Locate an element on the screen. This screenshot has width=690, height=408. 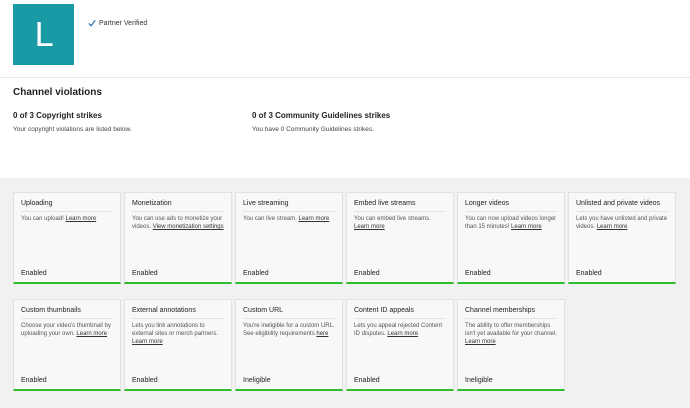
feature-description: You can live stream. Learn more is located at coordinates (289, 219).